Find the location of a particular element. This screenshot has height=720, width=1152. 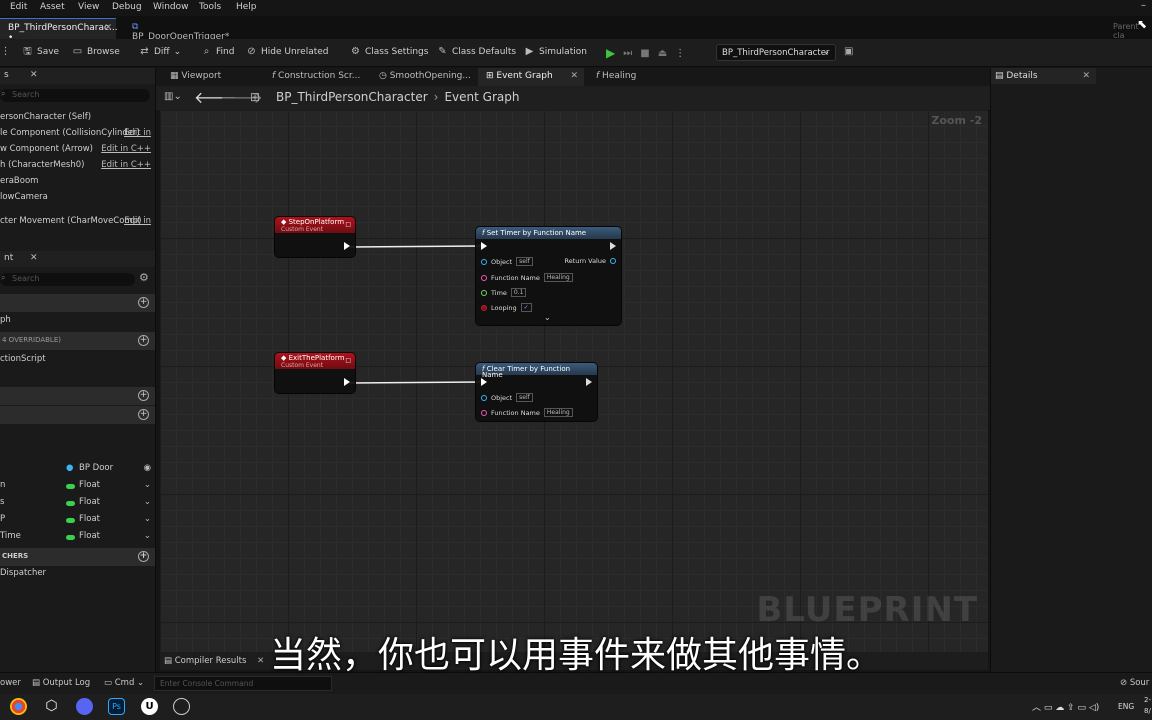

diff-button: ⇄ Diff ⌄ is located at coordinates (160, 51).